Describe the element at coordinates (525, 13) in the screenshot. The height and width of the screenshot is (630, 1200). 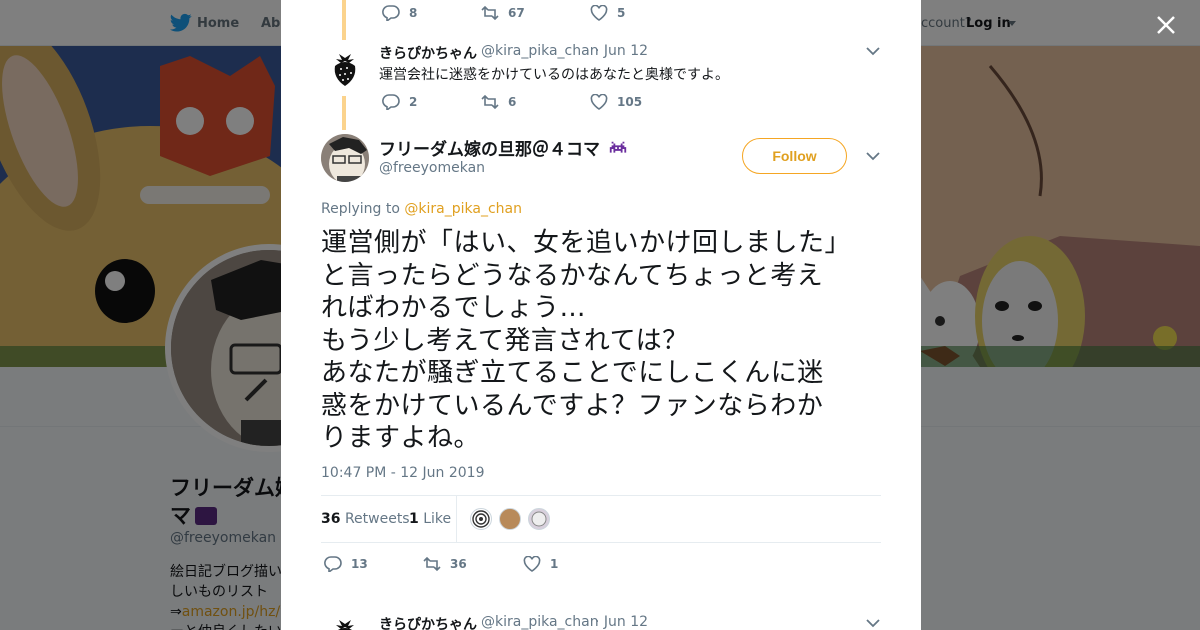
I see `retweet-button: 67` at that location.